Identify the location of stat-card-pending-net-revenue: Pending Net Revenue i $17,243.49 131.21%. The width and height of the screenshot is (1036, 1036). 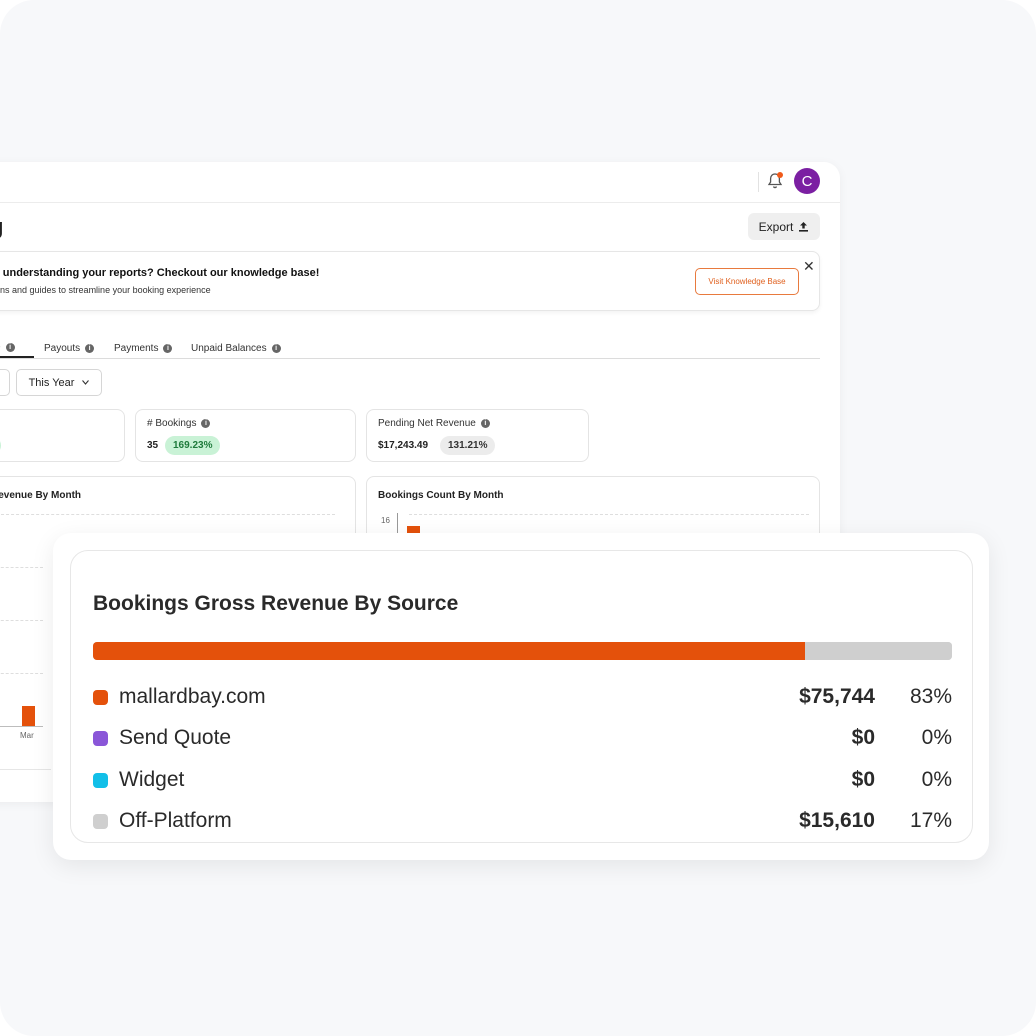
(477, 435).